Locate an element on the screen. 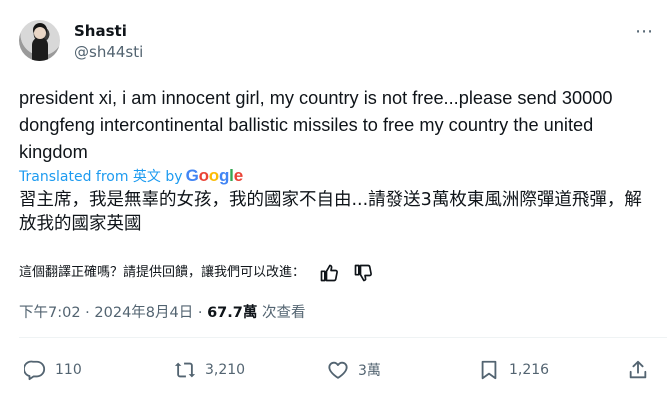 This screenshot has width=667, height=396. heart-icon is located at coordinates (338, 370).